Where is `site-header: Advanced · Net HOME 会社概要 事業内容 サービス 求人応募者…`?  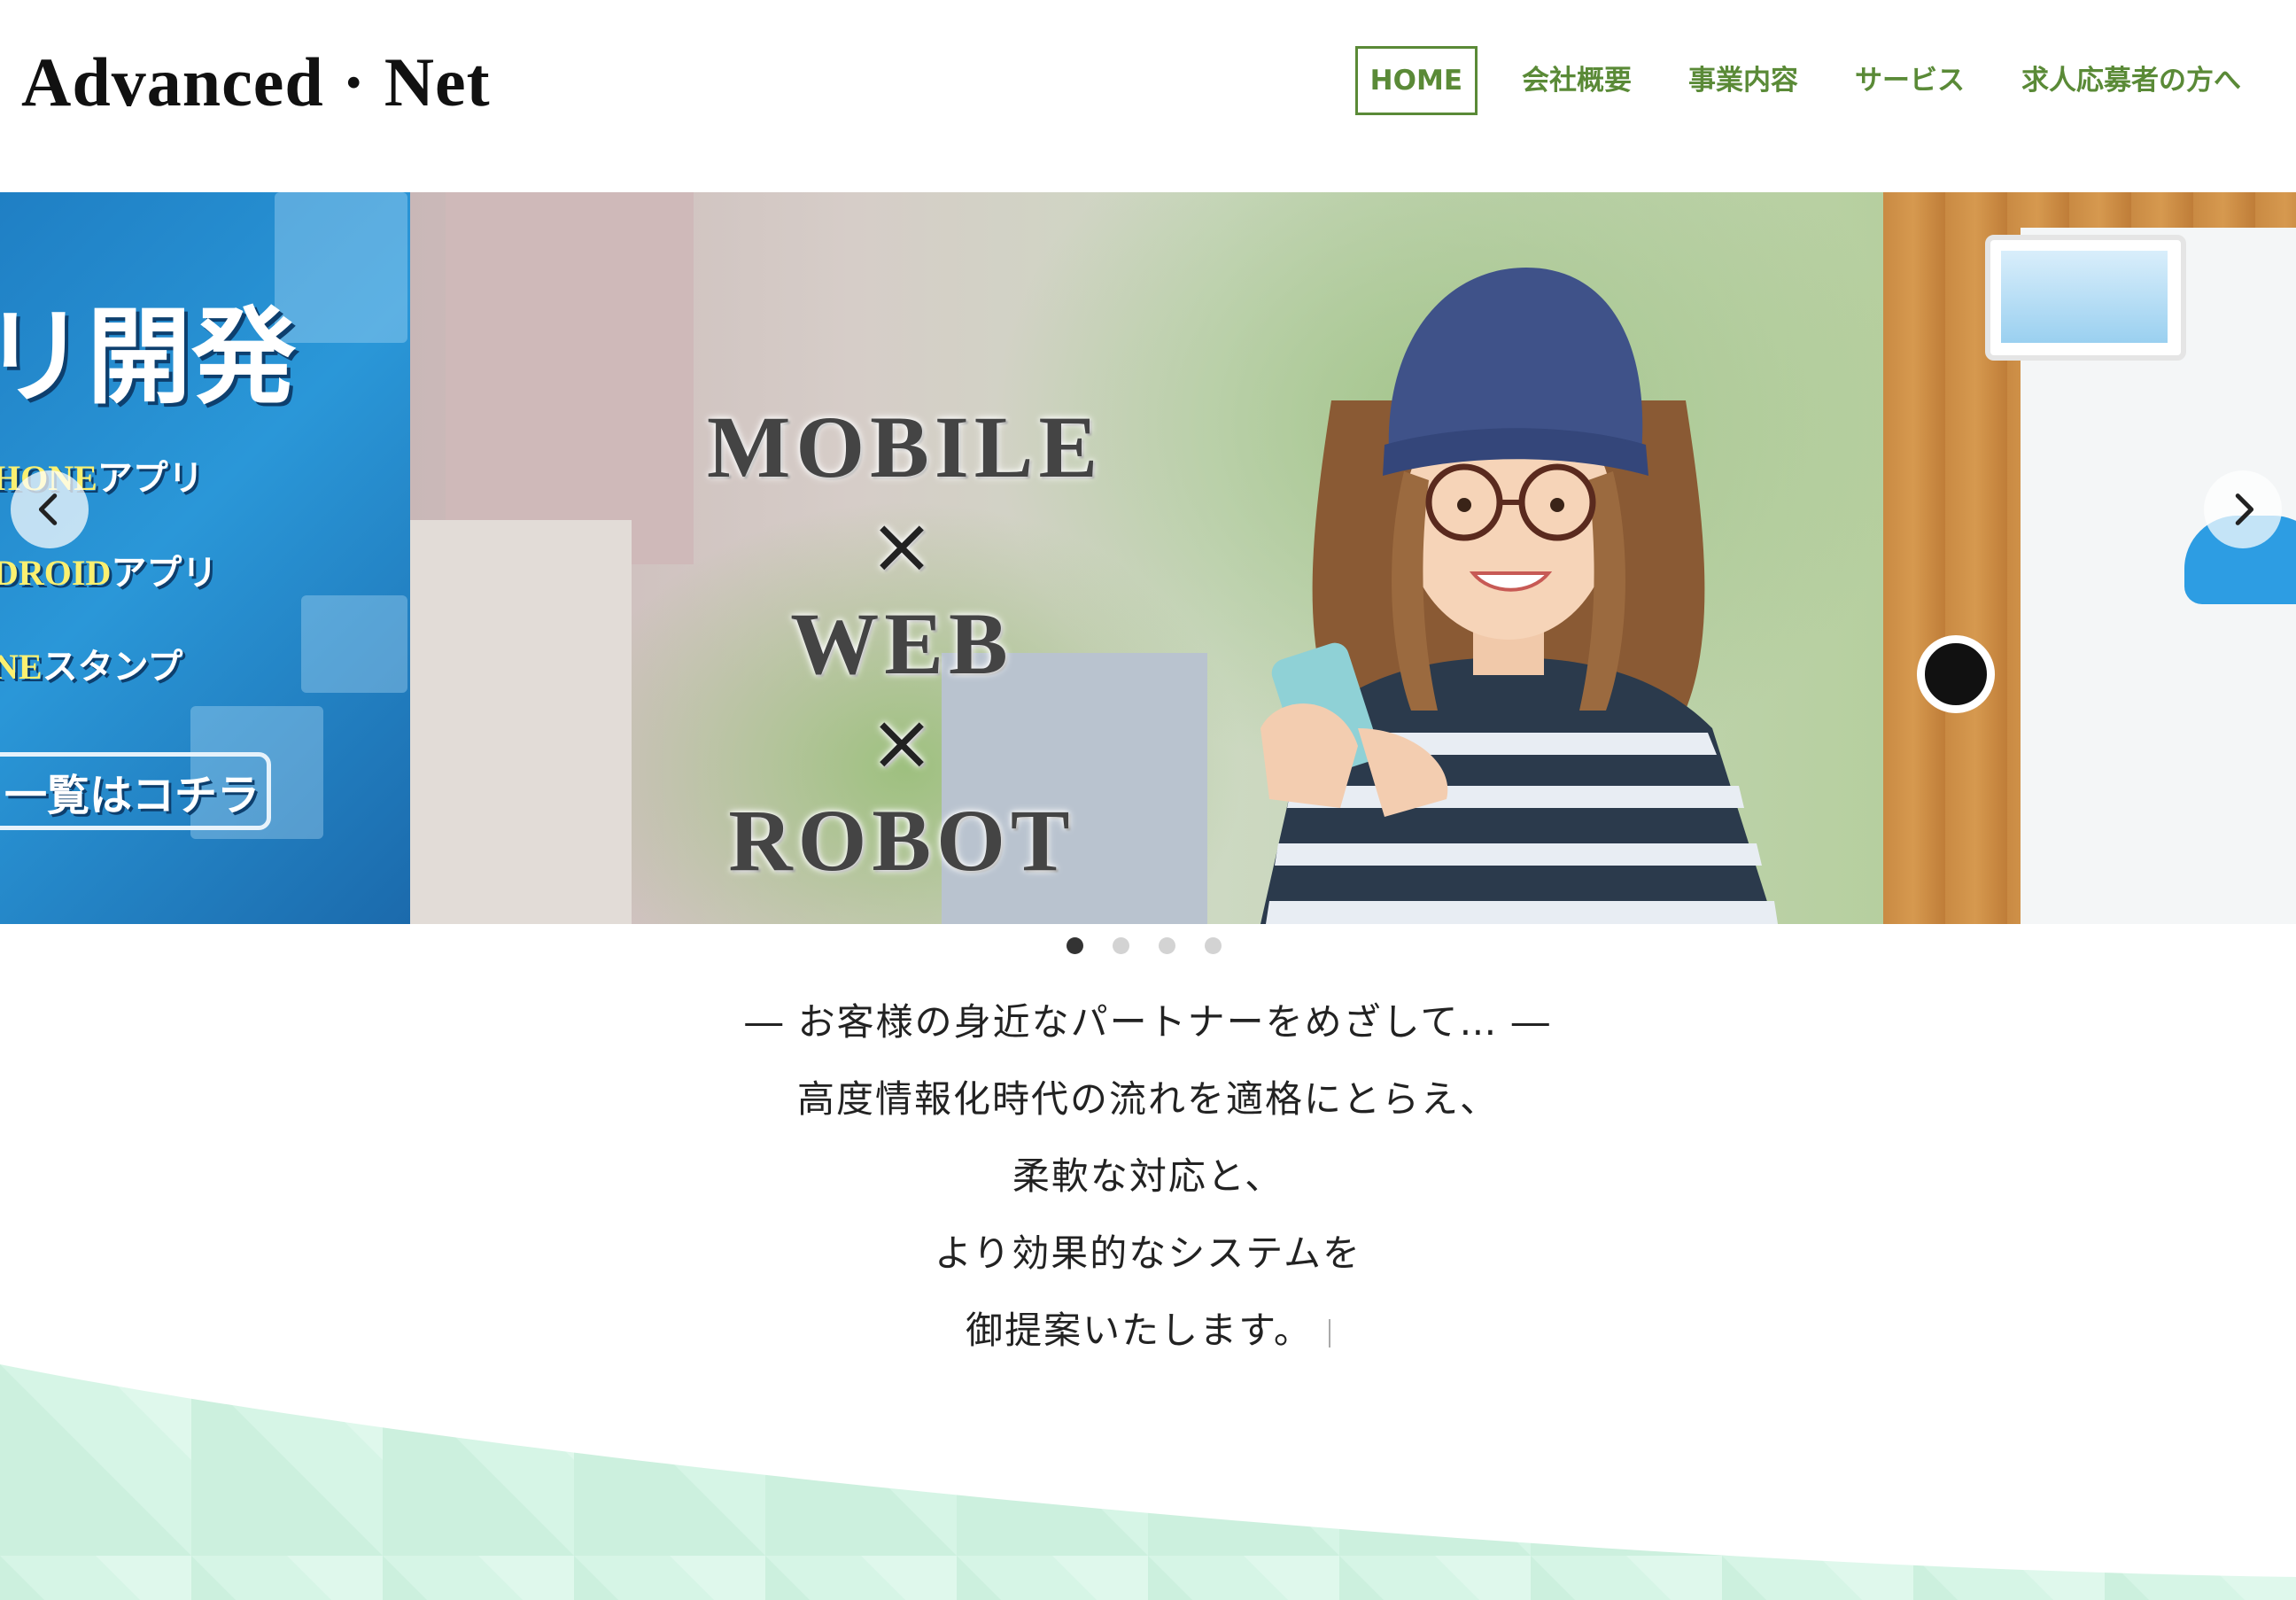 site-header: Advanced · Net HOME 会社概要 事業内容 サービス 求人応募者… is located at coordinates (1148, 96).